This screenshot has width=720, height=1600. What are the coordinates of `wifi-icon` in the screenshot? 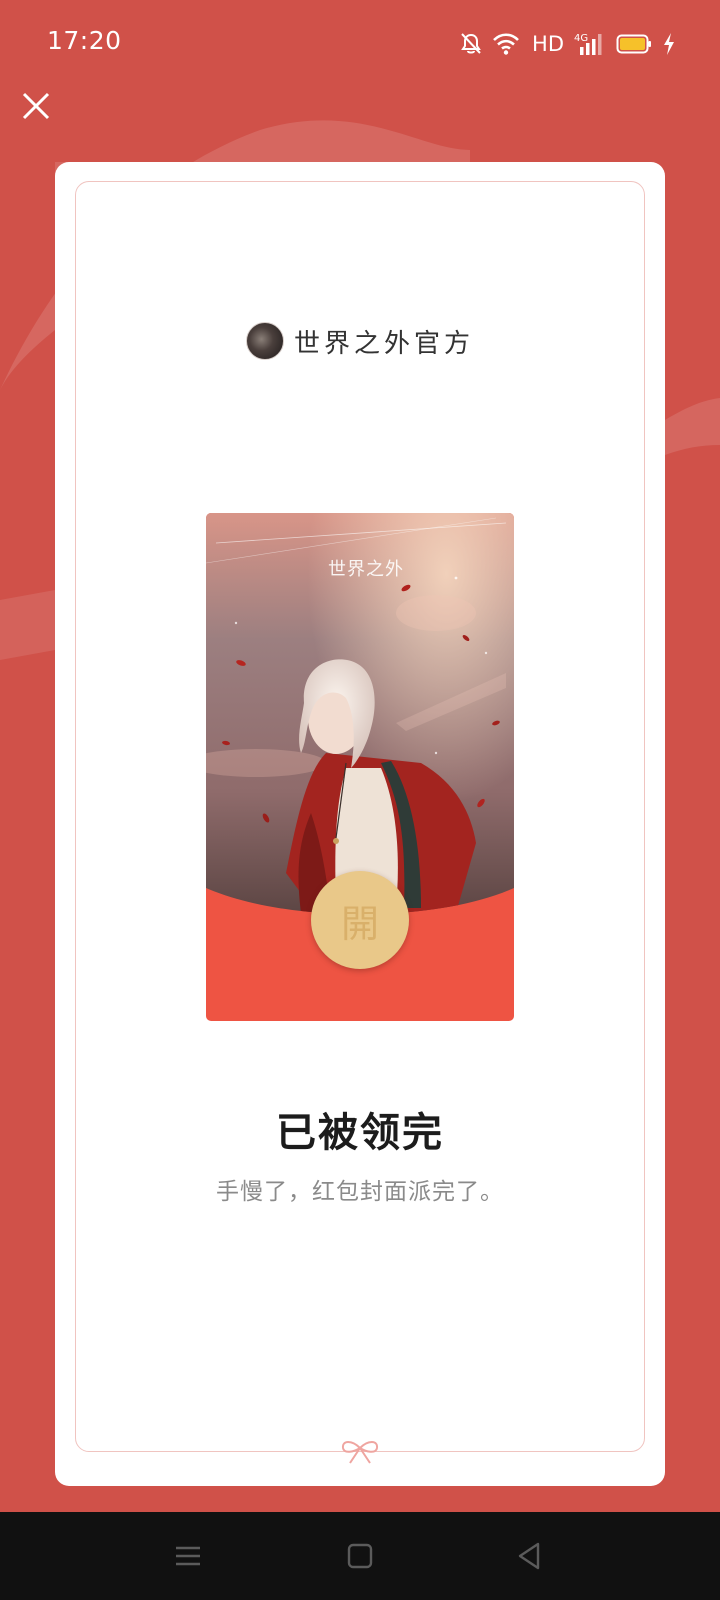 It's located at (506, 44).